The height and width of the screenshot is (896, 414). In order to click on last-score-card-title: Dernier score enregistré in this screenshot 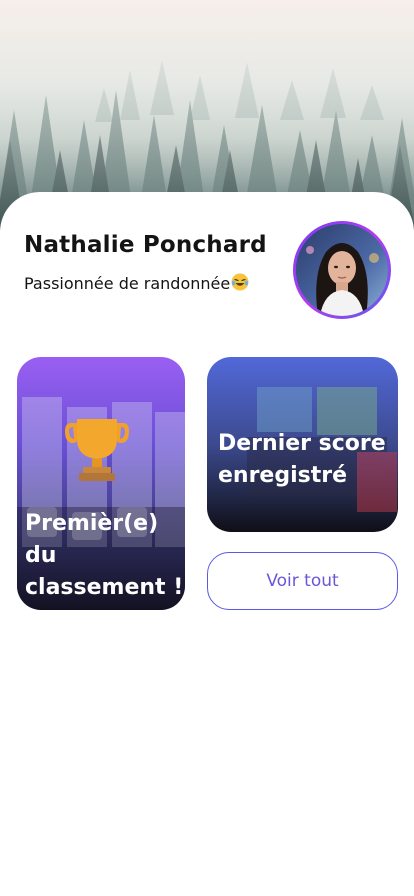, I will do `click(302, 459)`.